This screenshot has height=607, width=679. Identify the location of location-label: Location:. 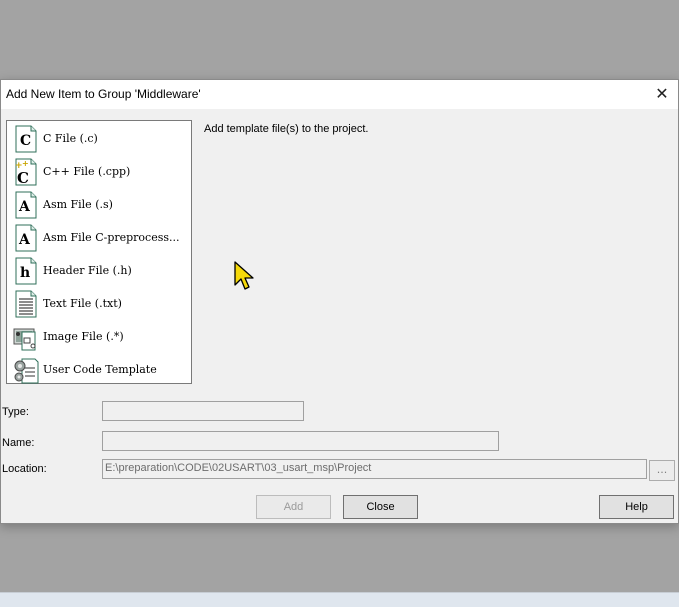
(24, 469).